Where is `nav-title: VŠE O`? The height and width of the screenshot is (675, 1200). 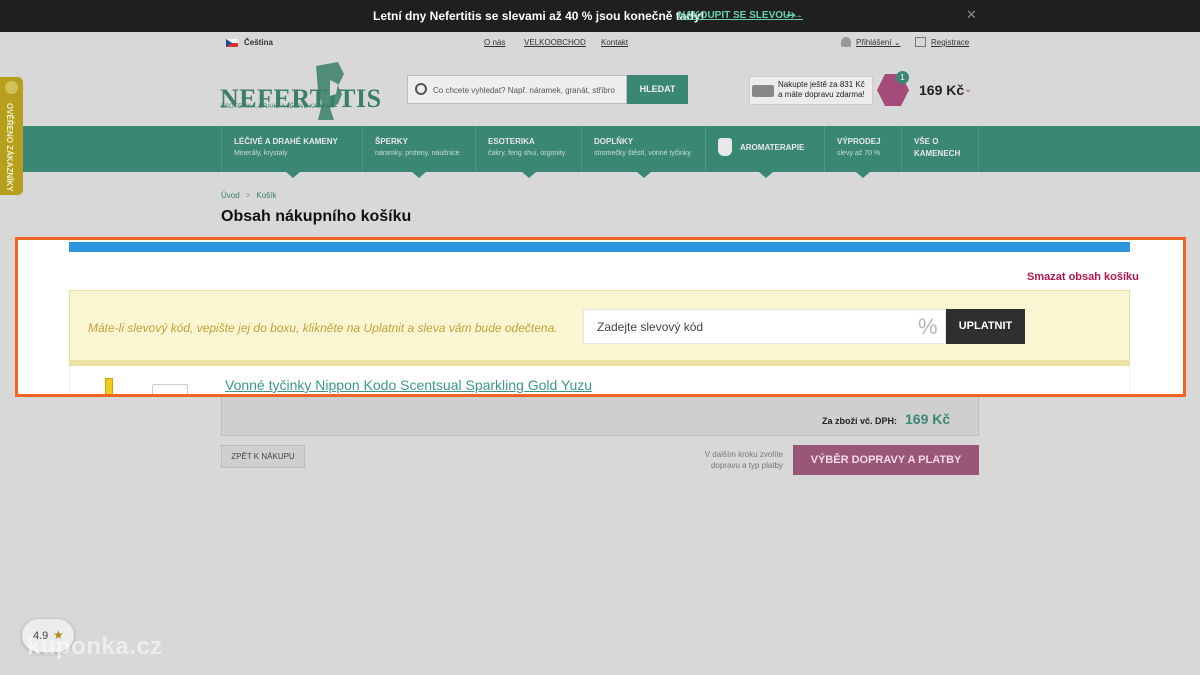
nav-title: VŠE O is located at coordinates (926, 141).